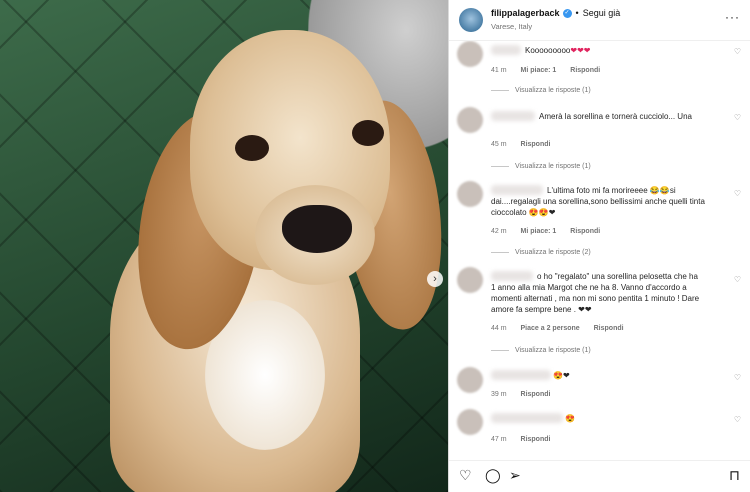 The width and height of the screenshot is (750, 492). I want to click on comment-text: 😍, so click(570, 418).